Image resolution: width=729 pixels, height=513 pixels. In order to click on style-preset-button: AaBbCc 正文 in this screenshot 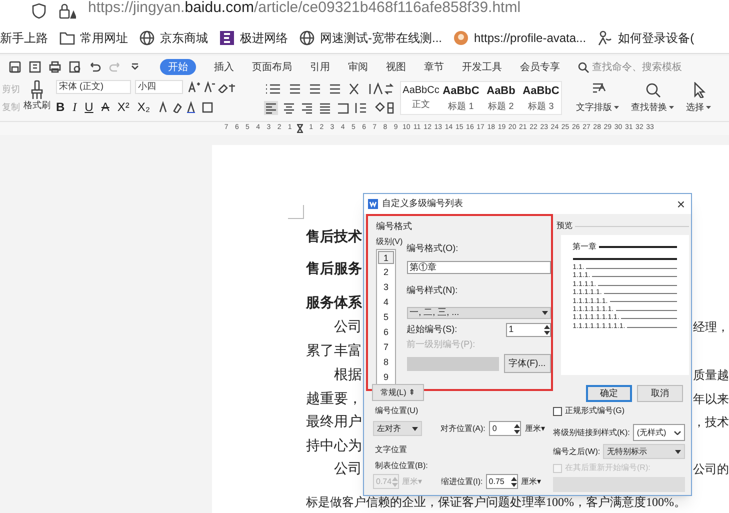, I will do `click(421, 98)`.